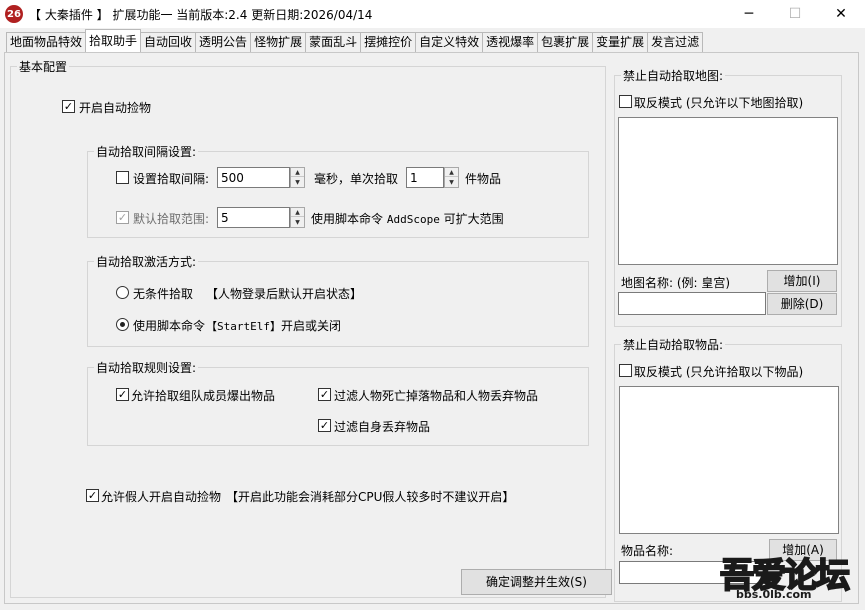  Describe the element at coordinates (802, 304) in the screenshot. I see `map-delete-button: 删除(D)` at that location.